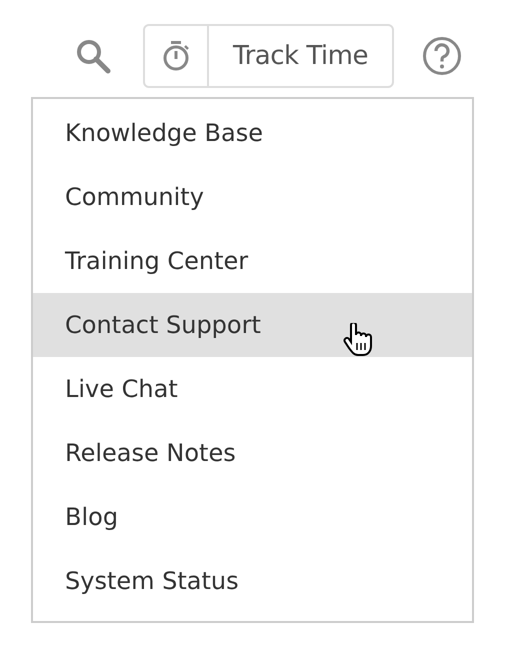  I want to click on help-icon, so click(442, 56).